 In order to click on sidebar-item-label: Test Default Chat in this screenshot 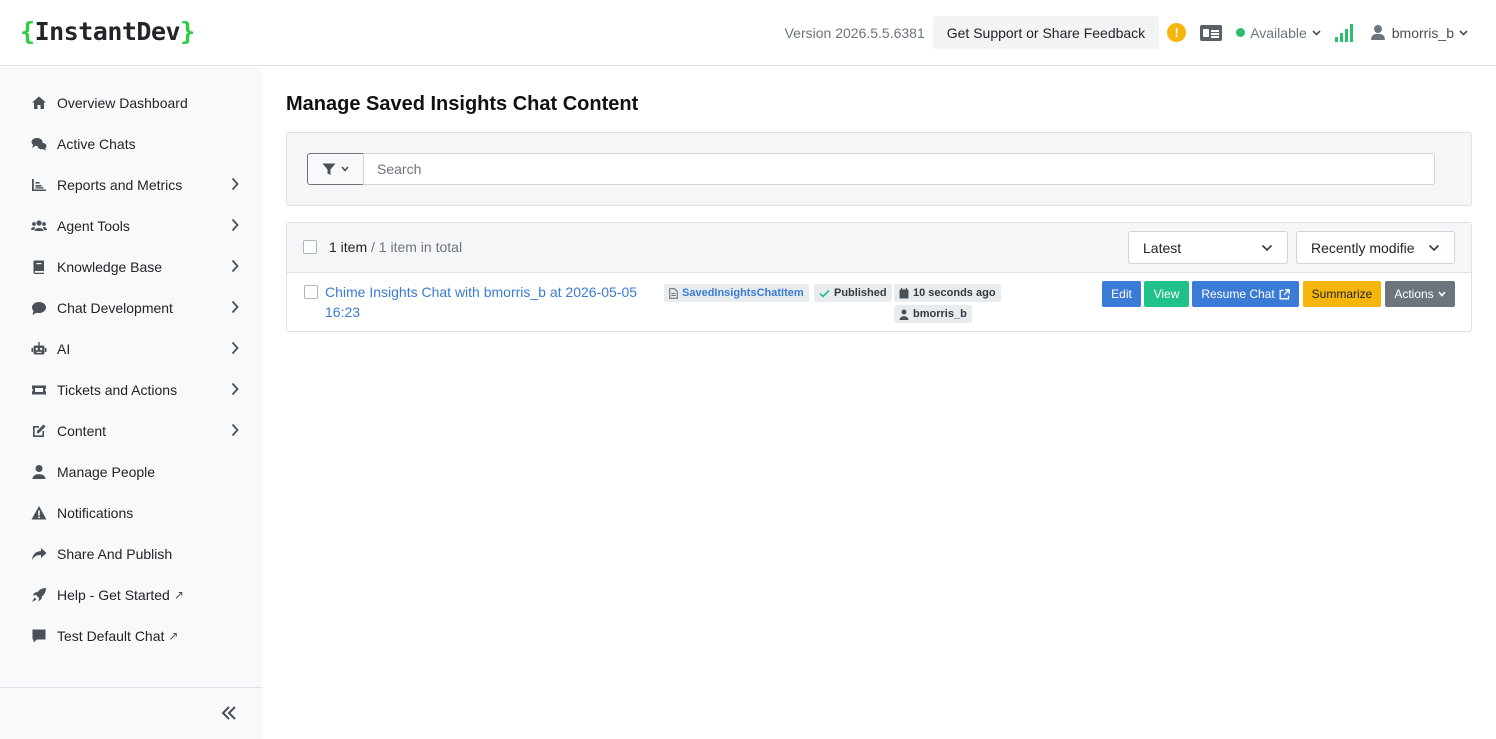, I will do `click(111, 635)`.